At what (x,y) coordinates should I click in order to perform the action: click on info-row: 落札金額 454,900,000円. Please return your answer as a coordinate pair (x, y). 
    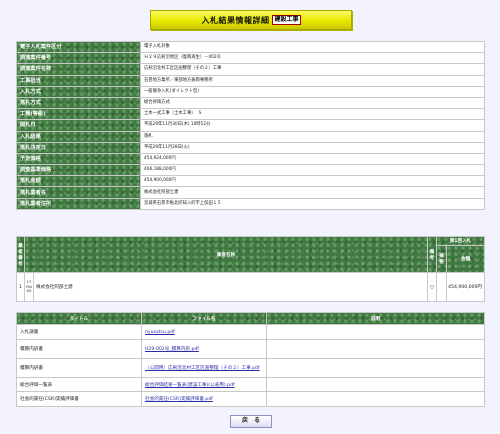
    Looking at the image, I should click on (250, 181).